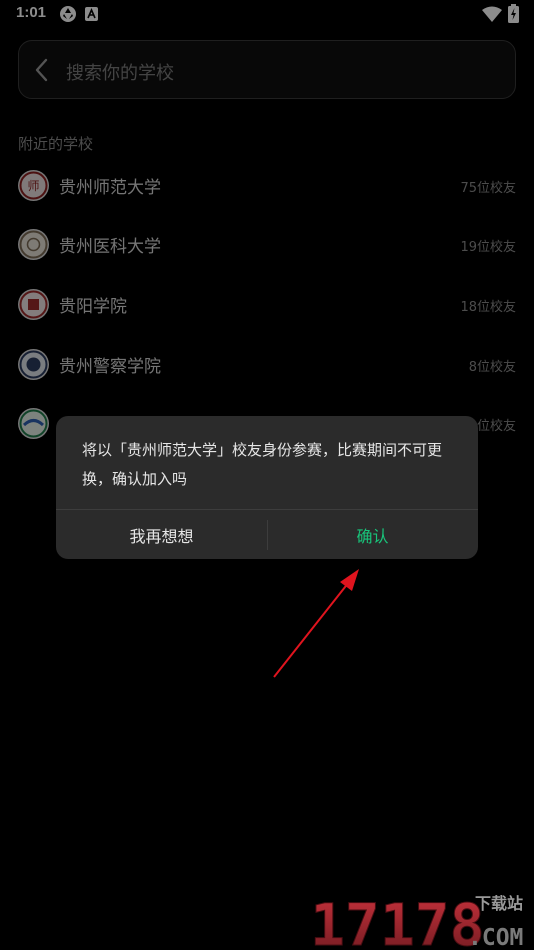  What do you see at coordinates (397, 920) in the screenshot?
I see `watermark-number: 17178` at bounding box center [397, 920].